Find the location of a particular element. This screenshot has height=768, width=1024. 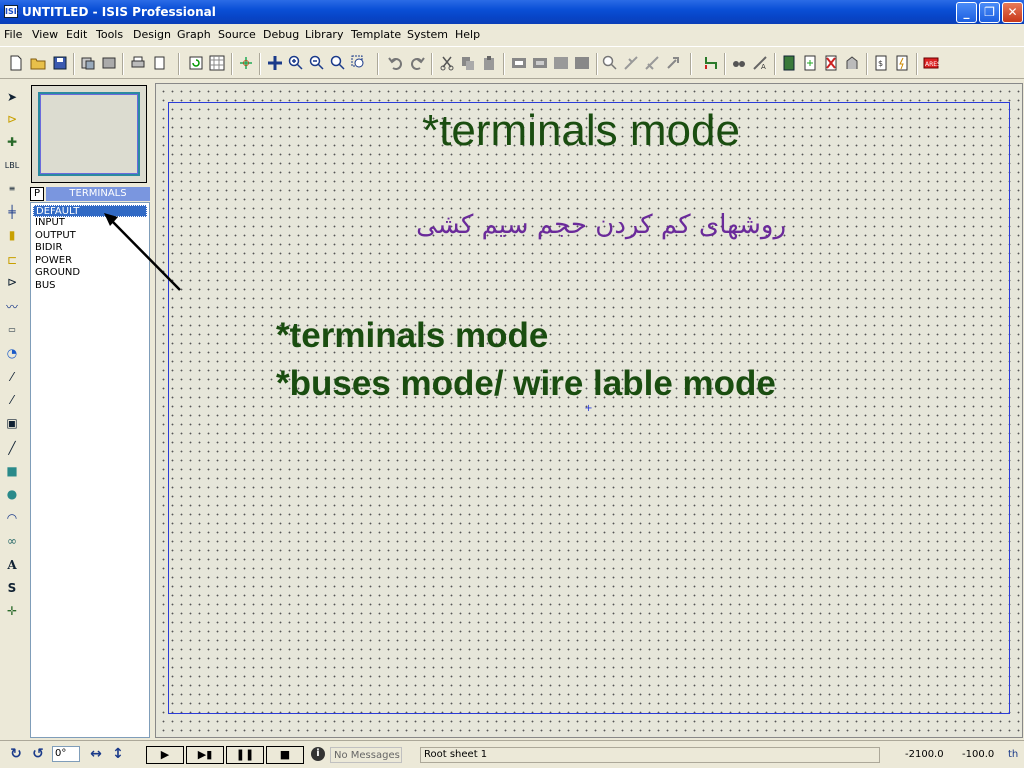

bill-of-materials-icon: $ is located at coordinates (881, 63).